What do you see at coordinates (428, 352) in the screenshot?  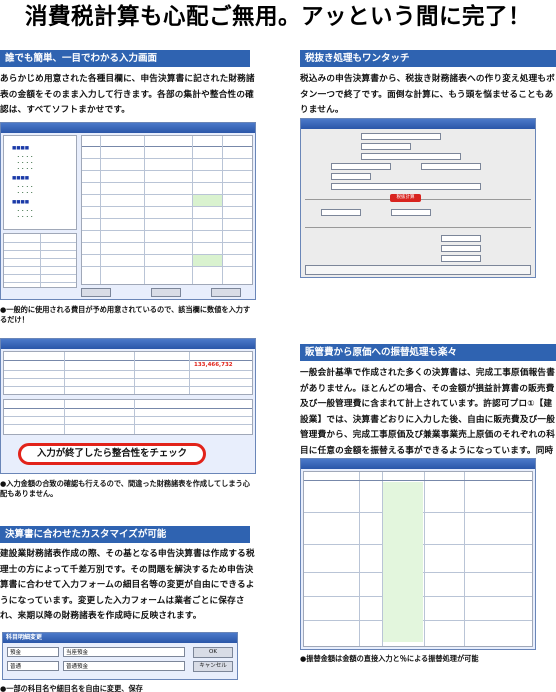 I see `section-heading-transfer: 販管費から原価への振替処理も楽々` at bounding box center [428, 352].